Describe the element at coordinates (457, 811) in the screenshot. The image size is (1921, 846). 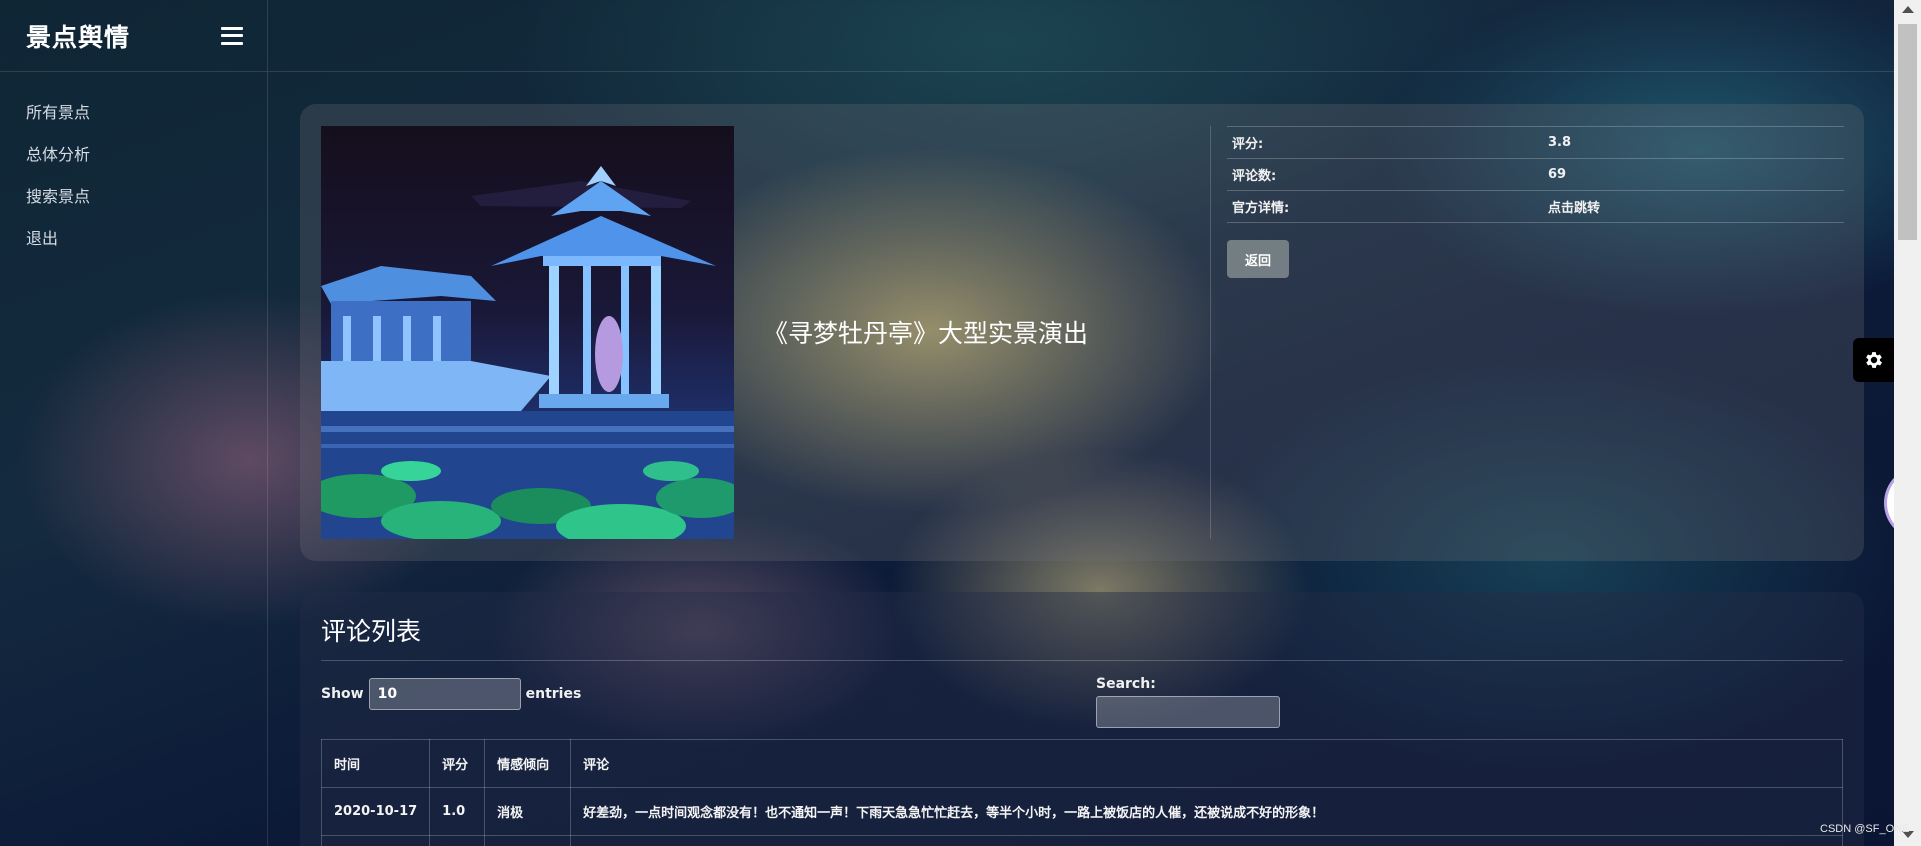
I see `cell-rating: 1.0` at that location.